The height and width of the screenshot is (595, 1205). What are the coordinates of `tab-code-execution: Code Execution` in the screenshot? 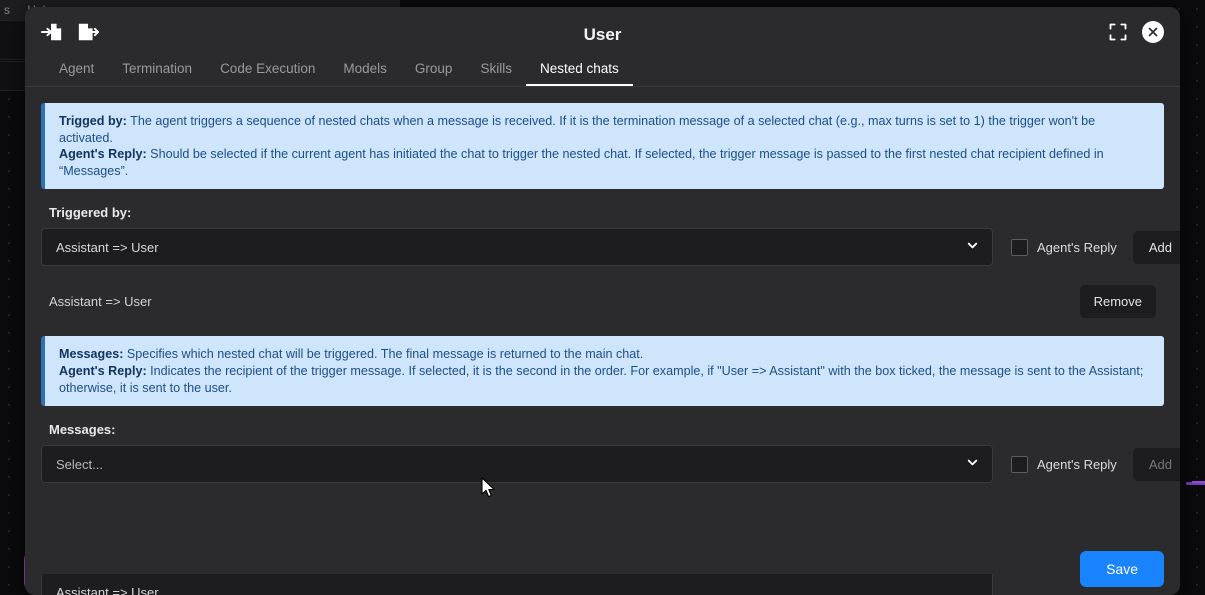 It's located at (267, 70).